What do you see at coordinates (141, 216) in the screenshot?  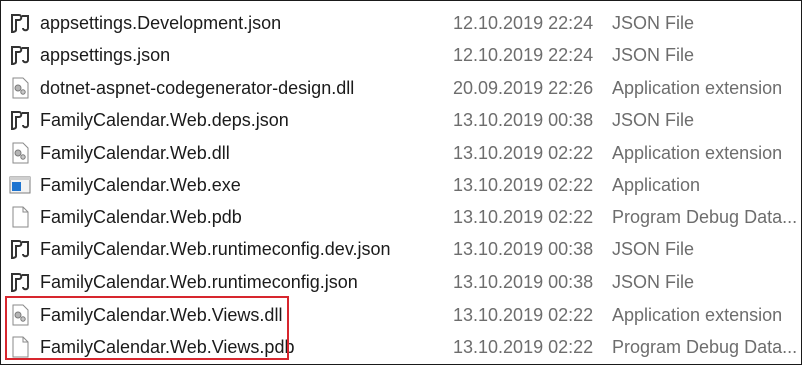 I see `file-name: FamilyCalendar.Web.pdb` at bounding box center [141, 216].